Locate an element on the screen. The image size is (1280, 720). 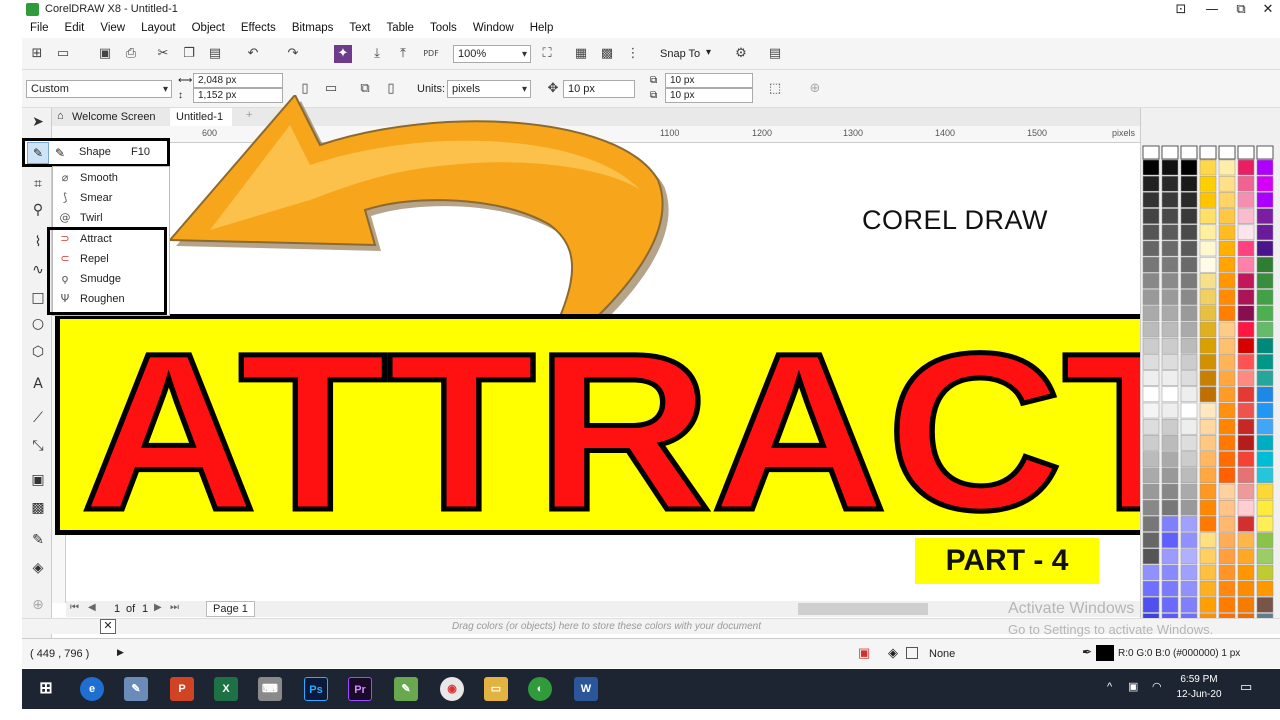
menu-tools: Tools is located at coordinates (443, 29).